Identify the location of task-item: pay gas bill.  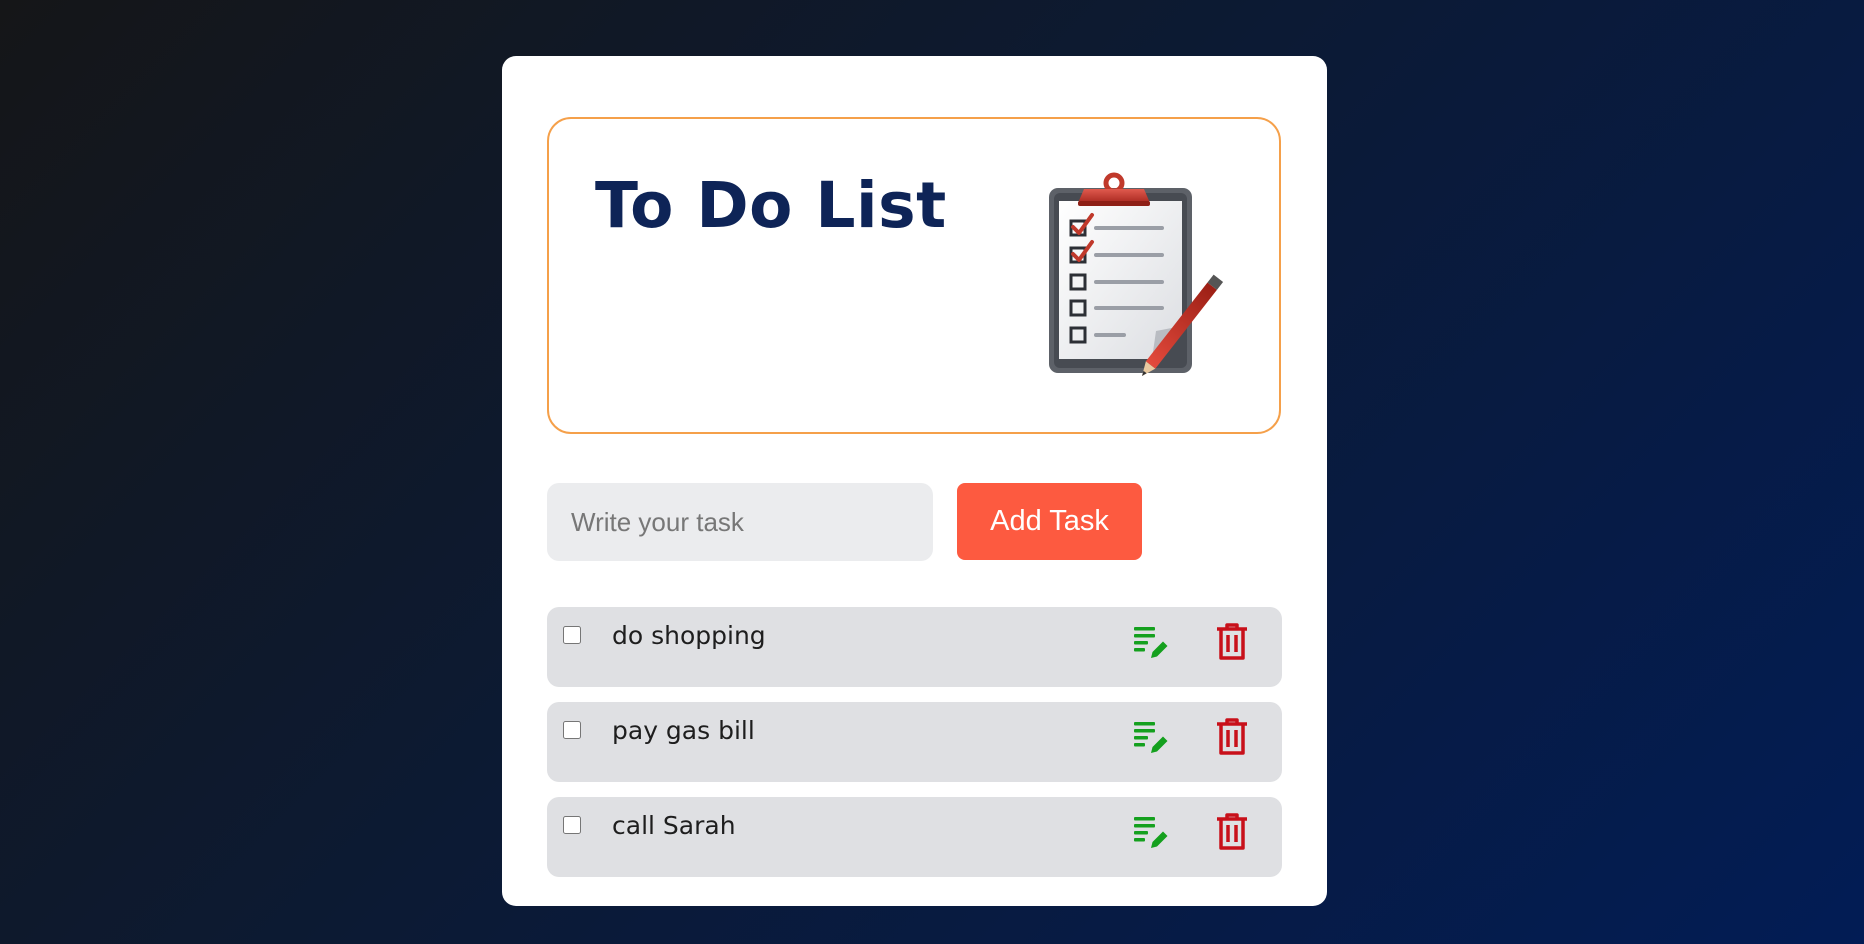
(914, 742).